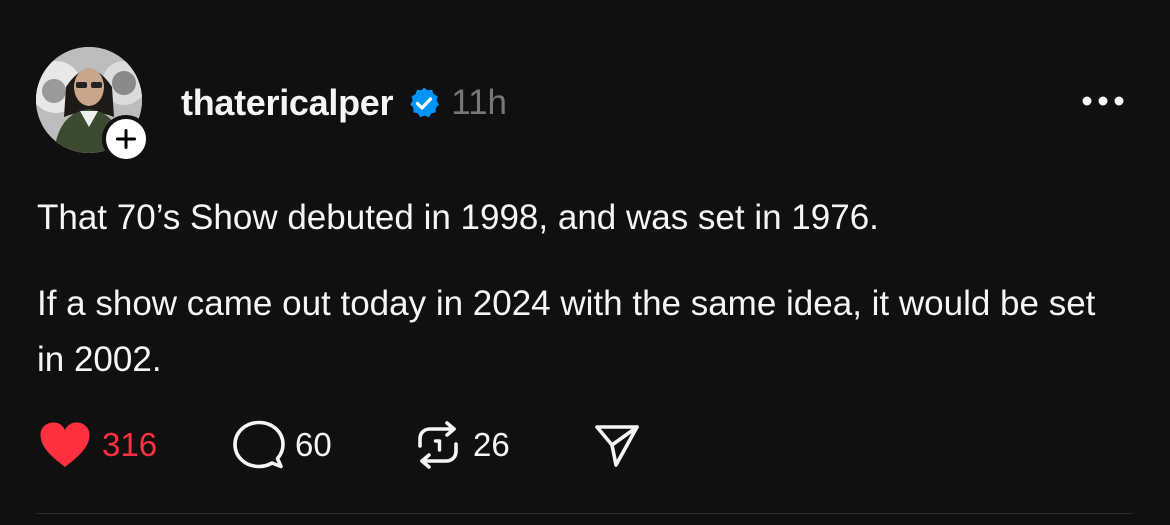 This screenshot has height=525, width=1170. I want to click on heart-icon, so click(65, 444).